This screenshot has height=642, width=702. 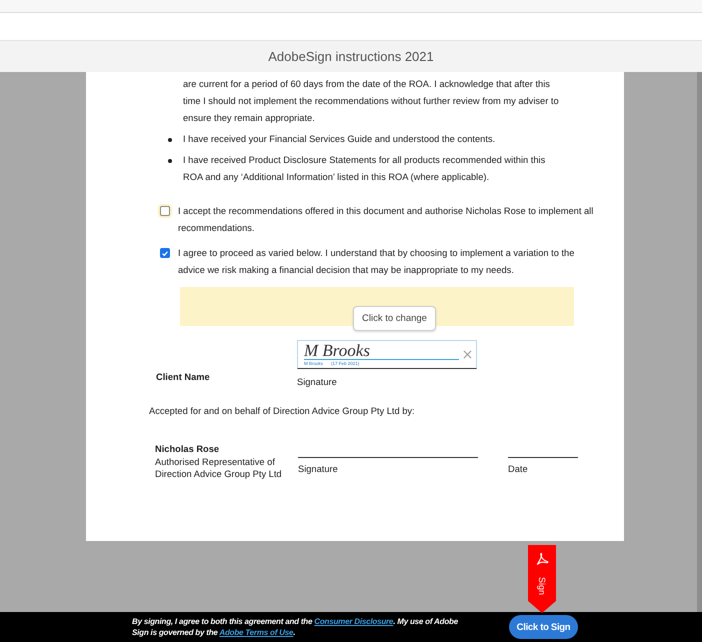 I want to click on paragraph: are current for a period of 60 days from the date of the ROA. I acknowledge that after this time I should not implement the recommendations without further review from my adviser to ensure they remain appropriate., so click(x=371, y=101).